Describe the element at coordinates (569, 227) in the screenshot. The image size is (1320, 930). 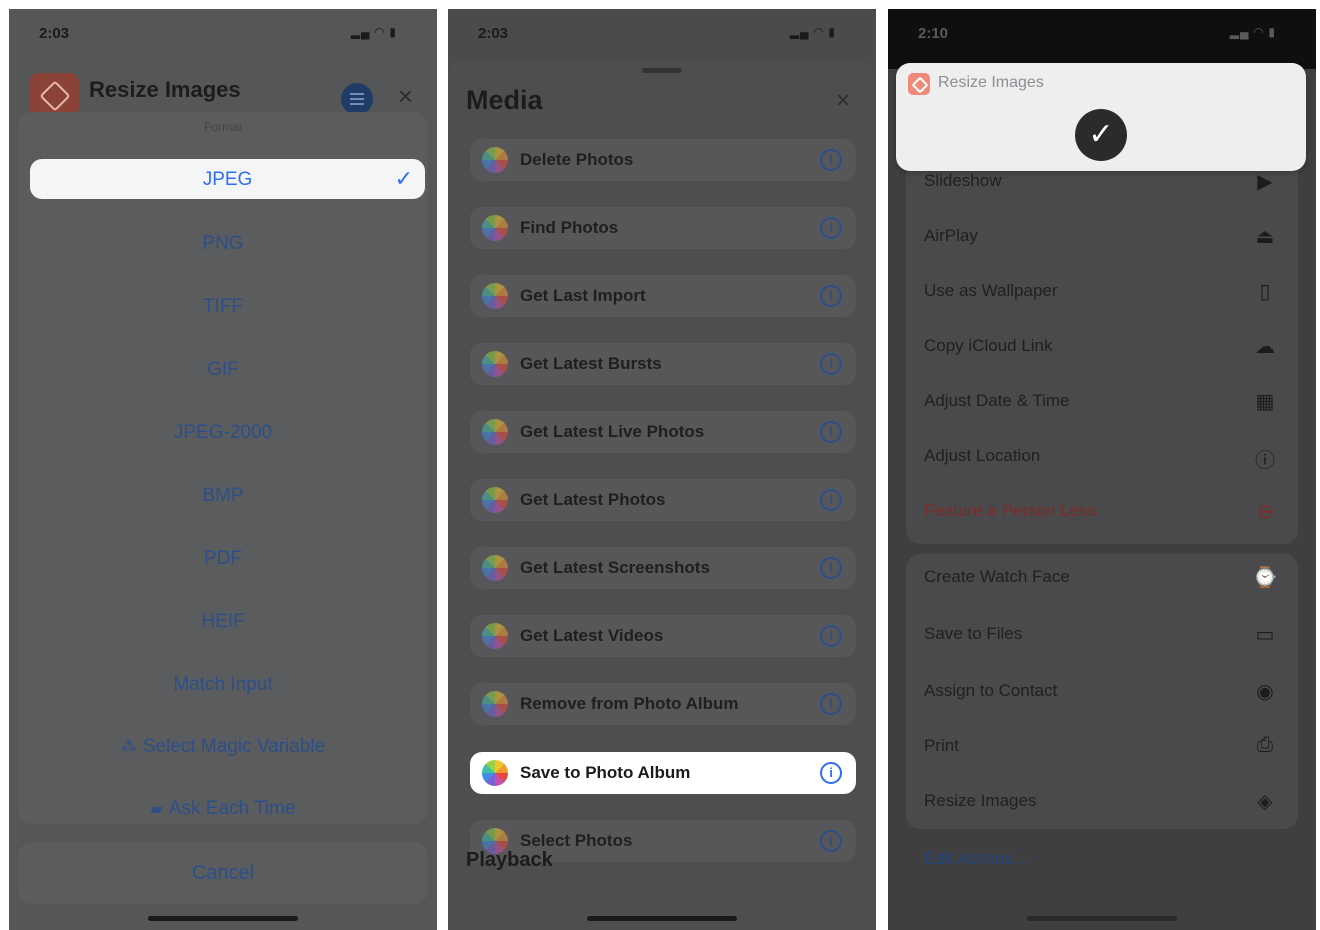
I see `action-label: Find Photos` at that location.